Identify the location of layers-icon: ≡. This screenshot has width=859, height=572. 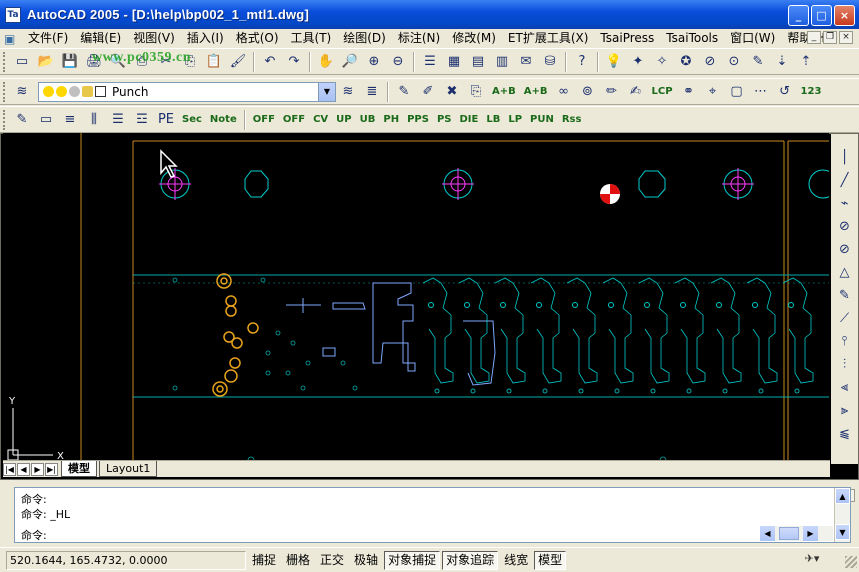
(70, 120).